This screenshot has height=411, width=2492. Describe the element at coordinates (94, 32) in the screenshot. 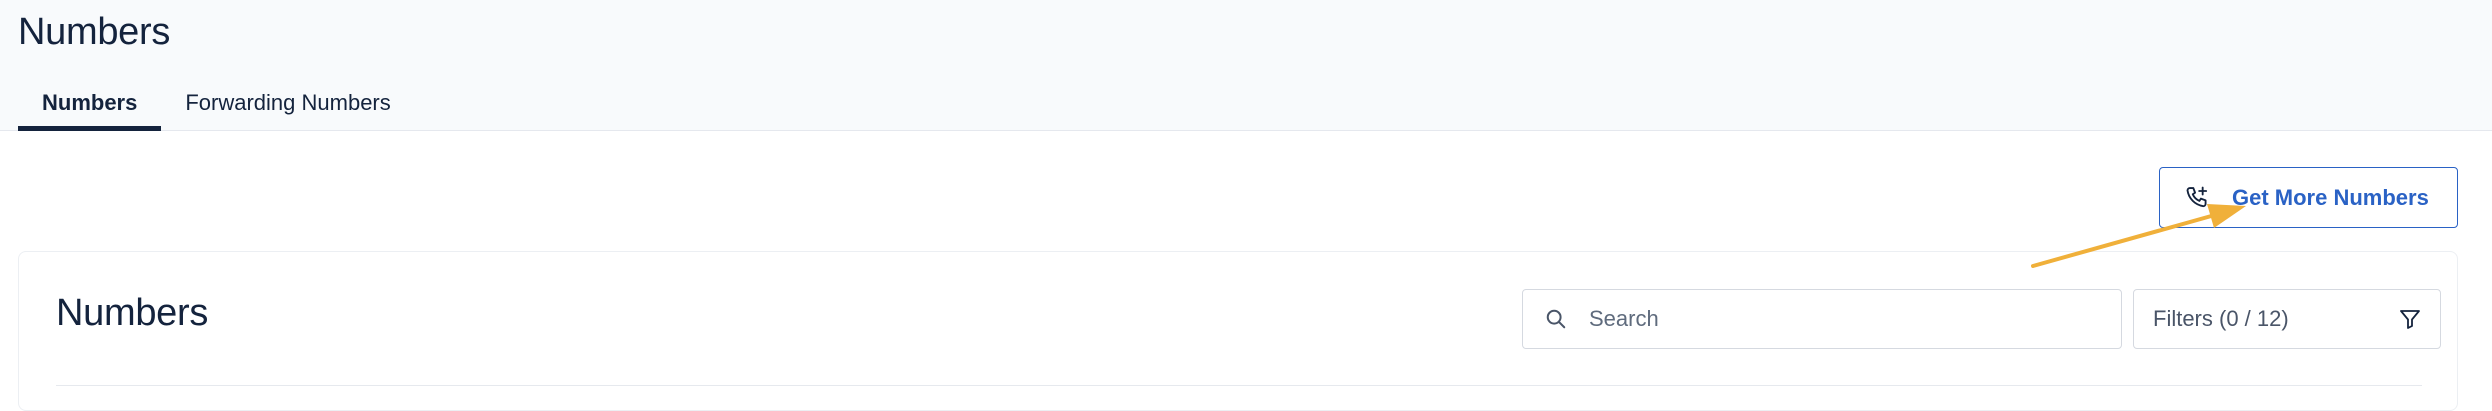

I see `page-title: Numbers` at that location.